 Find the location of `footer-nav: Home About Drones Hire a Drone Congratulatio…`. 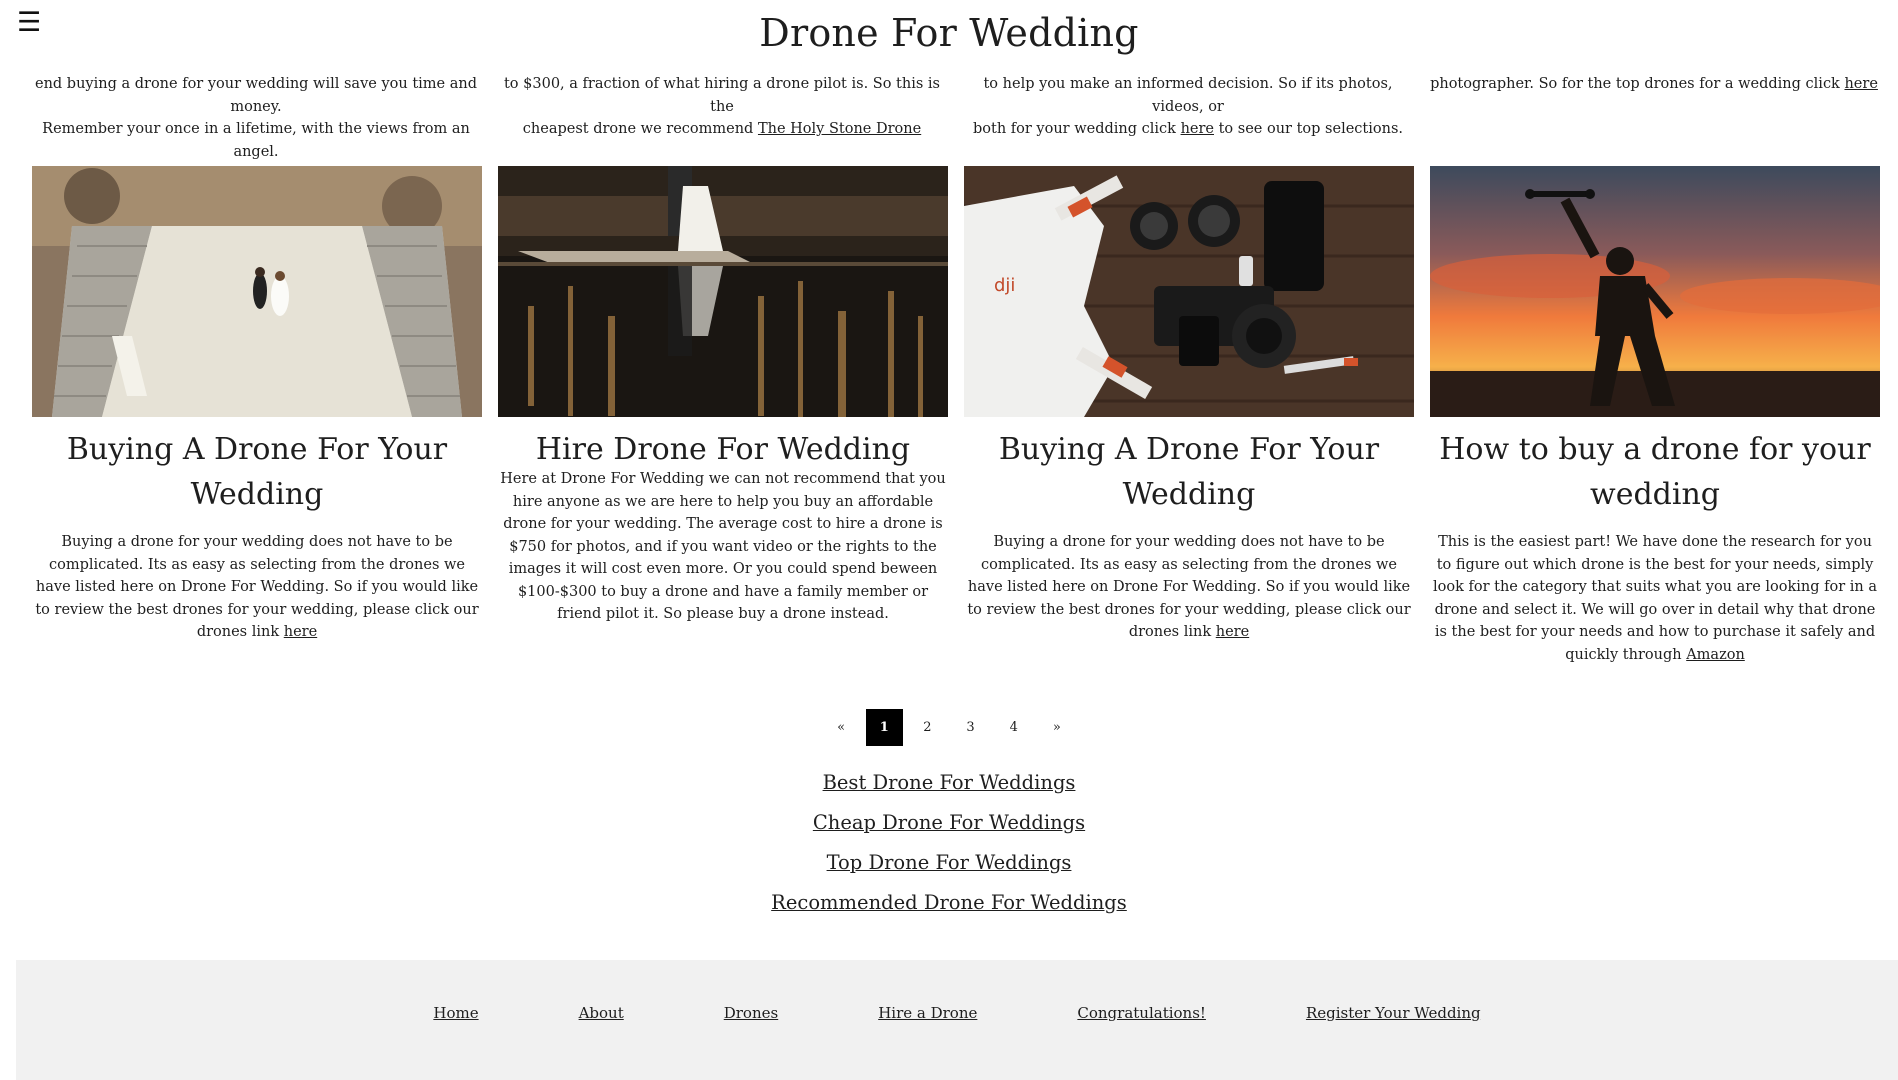

footer-nav: Home About Drones Hire a Drone Congratulatio… is located at coordinates (957, 1013).